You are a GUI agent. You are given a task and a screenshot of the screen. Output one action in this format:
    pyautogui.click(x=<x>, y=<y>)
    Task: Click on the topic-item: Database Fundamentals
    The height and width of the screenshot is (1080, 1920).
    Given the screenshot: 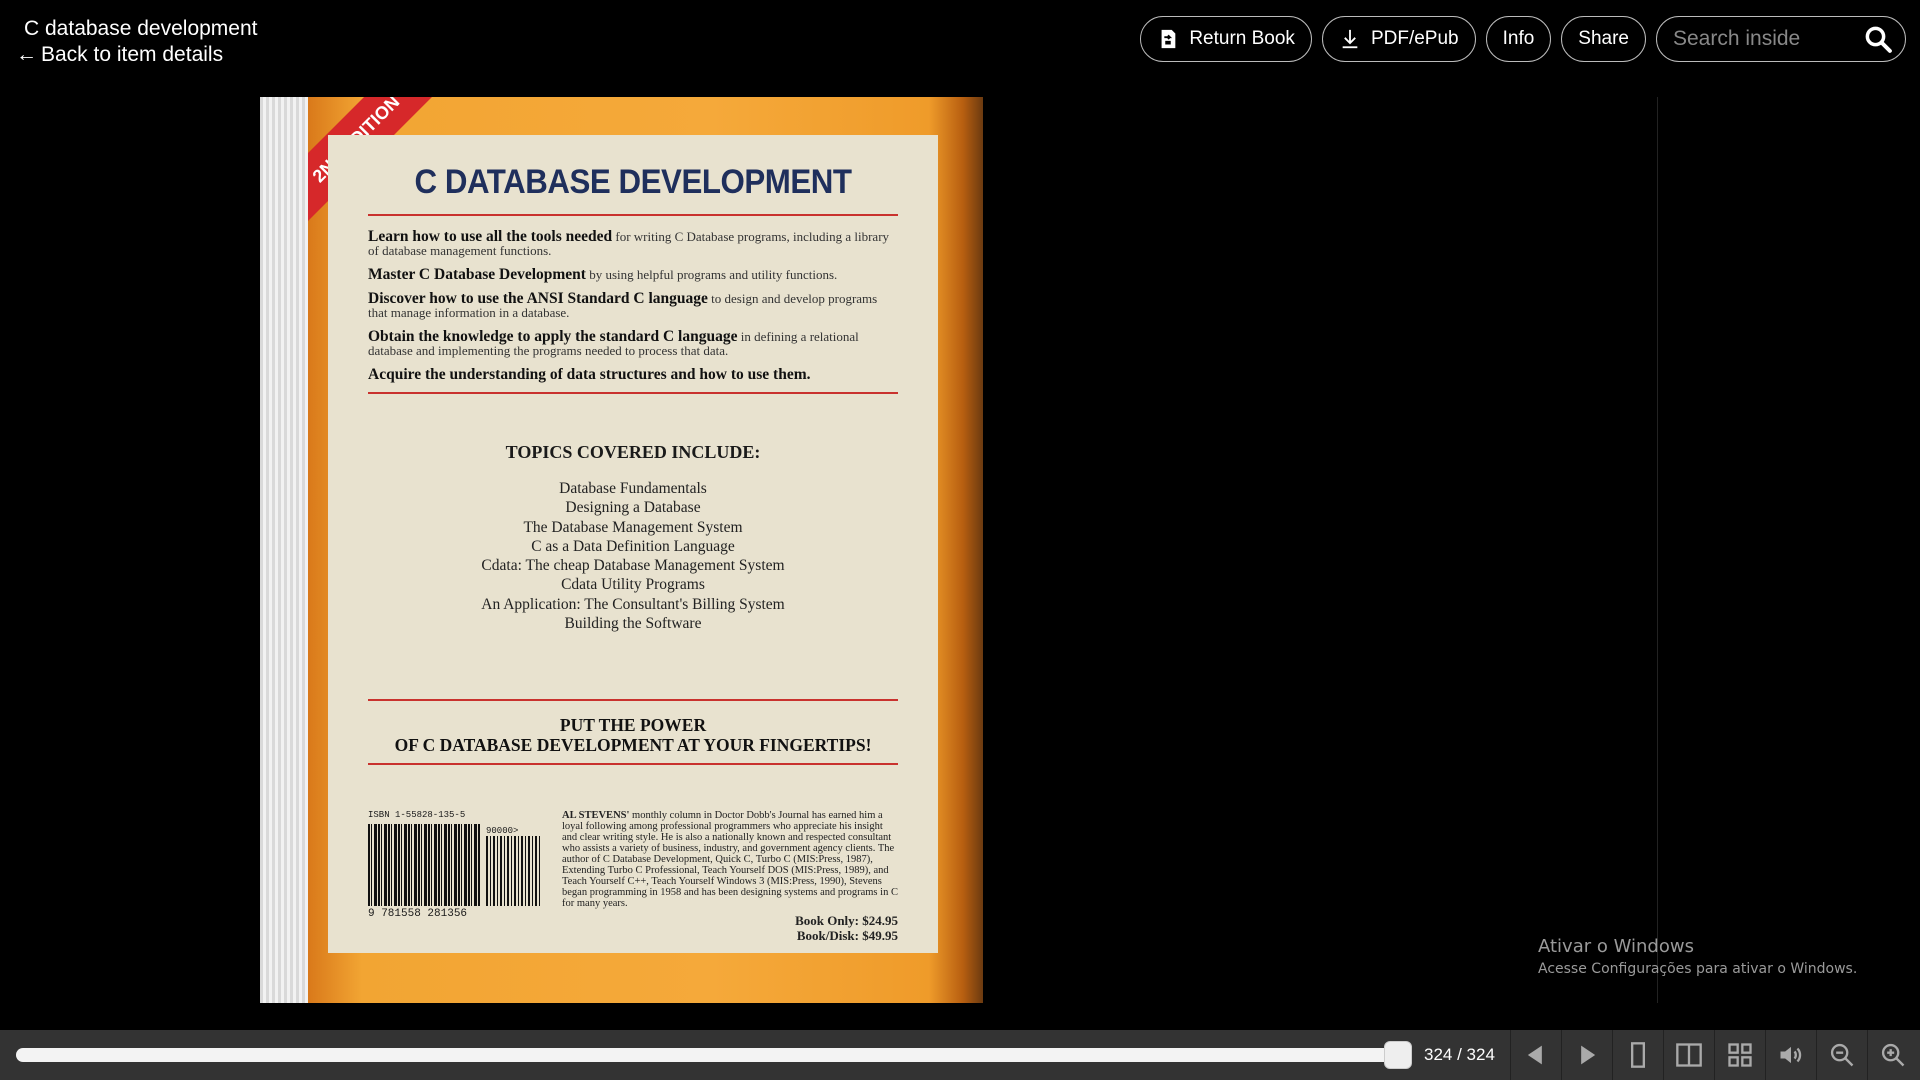 What is the action you would take?
    pyautogui.click(x=633, y=488)
    